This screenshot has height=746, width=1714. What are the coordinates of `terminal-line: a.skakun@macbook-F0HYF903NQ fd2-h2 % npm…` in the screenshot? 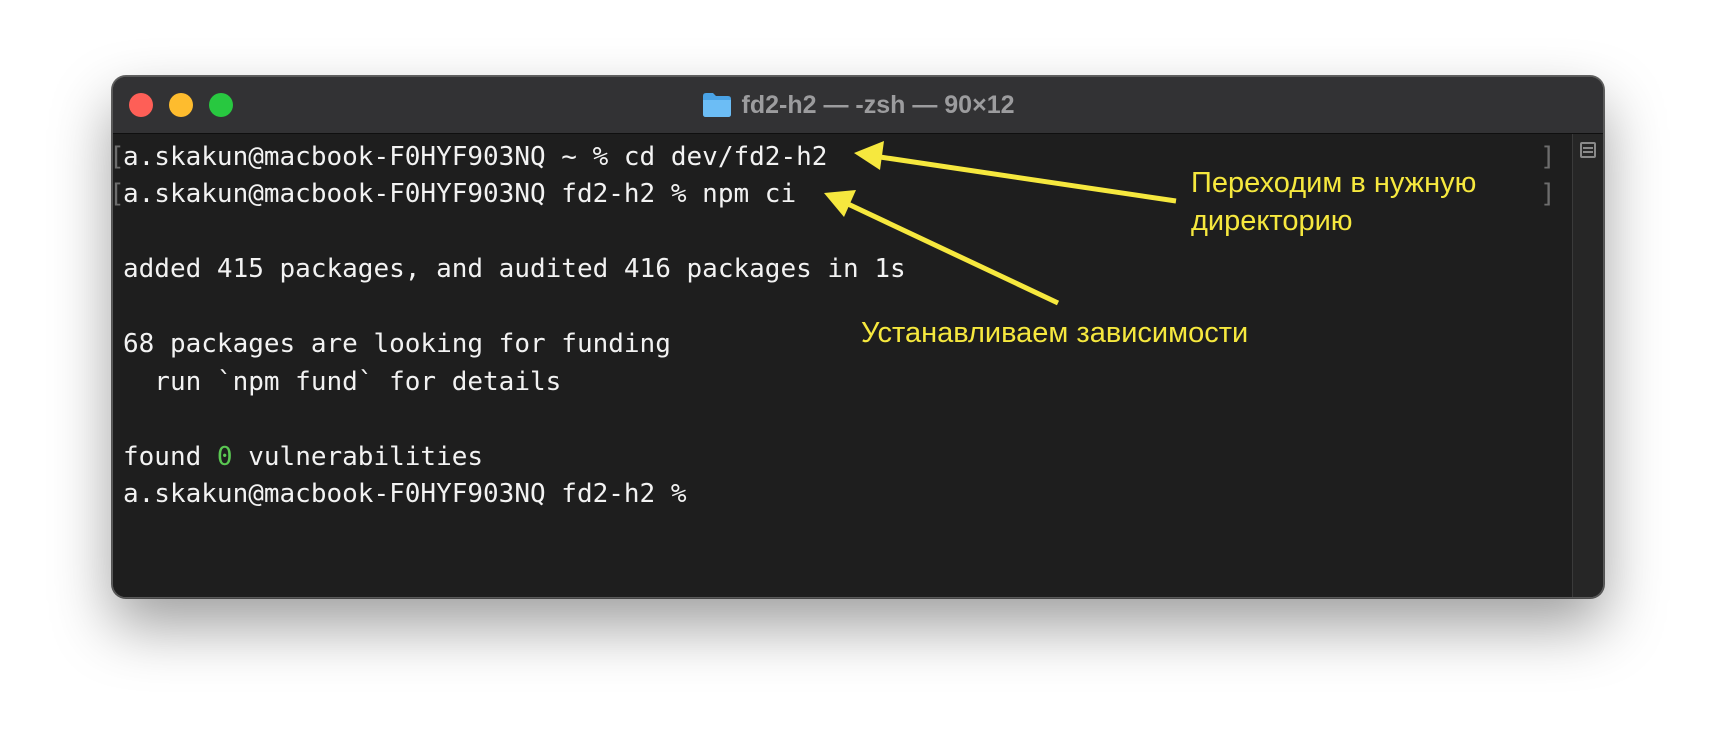 It's located at (460, 194).